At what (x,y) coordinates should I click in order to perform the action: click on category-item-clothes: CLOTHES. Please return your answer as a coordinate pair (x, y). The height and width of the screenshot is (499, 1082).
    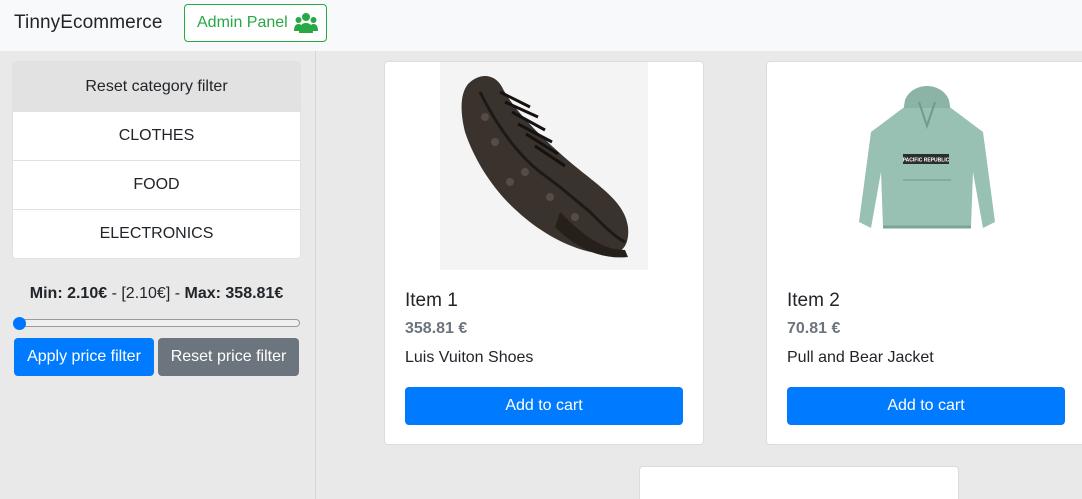
    Looking at the image, I should click on (156, 135).